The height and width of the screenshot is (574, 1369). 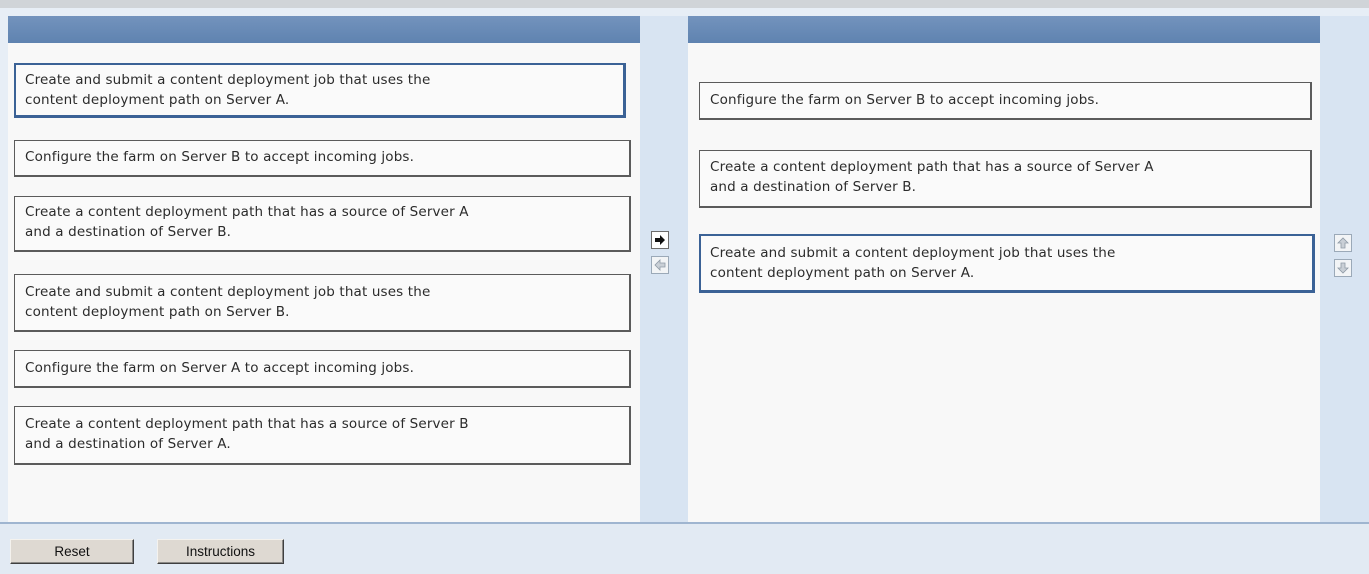 I want to click on answer-list-header, so click(x=1004, y=29).